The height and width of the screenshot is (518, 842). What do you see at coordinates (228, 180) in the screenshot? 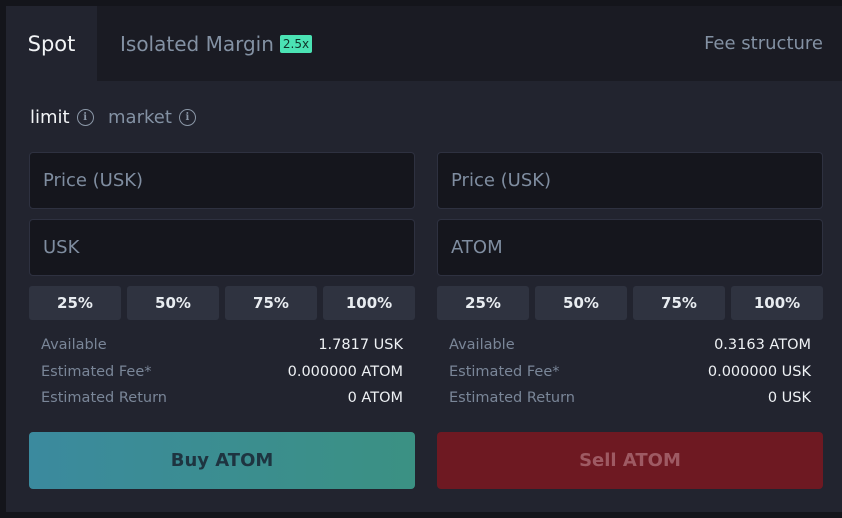
I see `buy-price-input` at bounding box center [228, 180].